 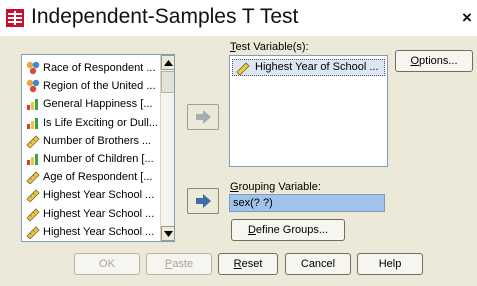 I want to click on scroll-down-button, so click(x=167, y=233).